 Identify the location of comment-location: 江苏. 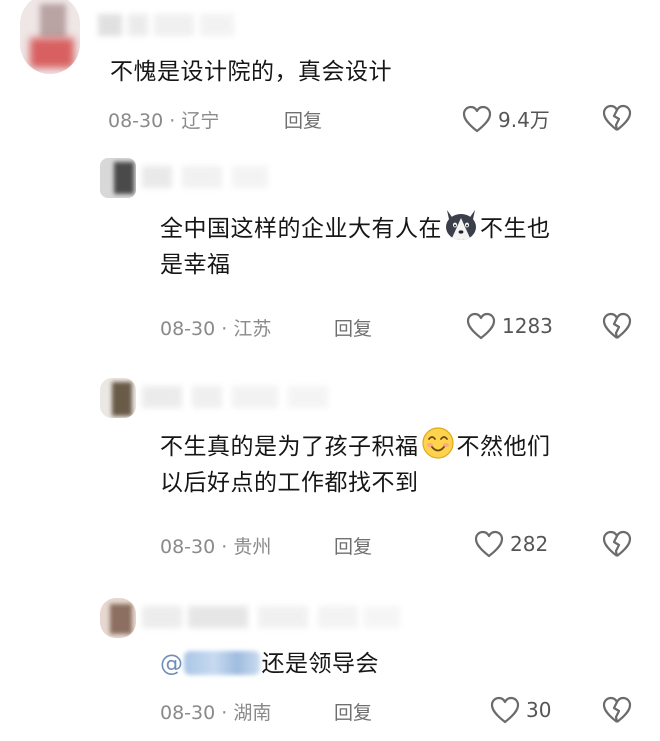
(252, 329).